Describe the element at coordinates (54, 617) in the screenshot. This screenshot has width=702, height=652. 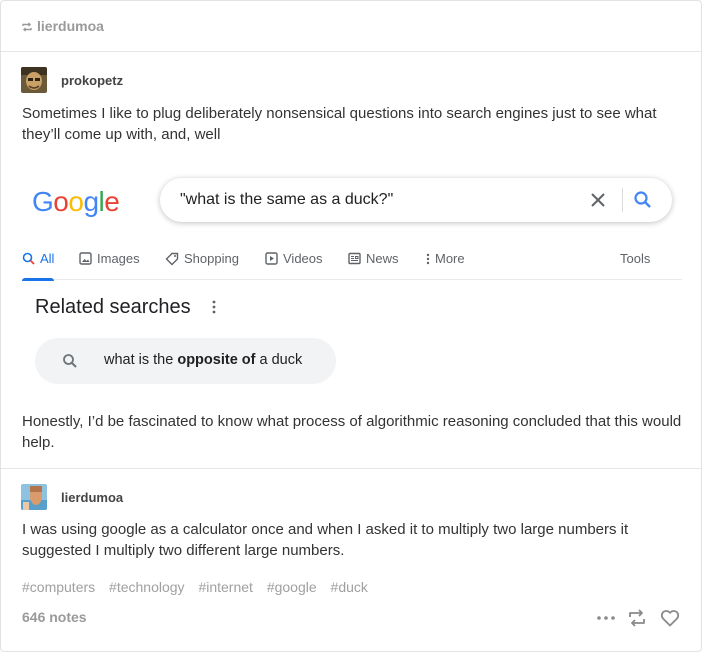
I see `notes-count: 646 notes` at that location.